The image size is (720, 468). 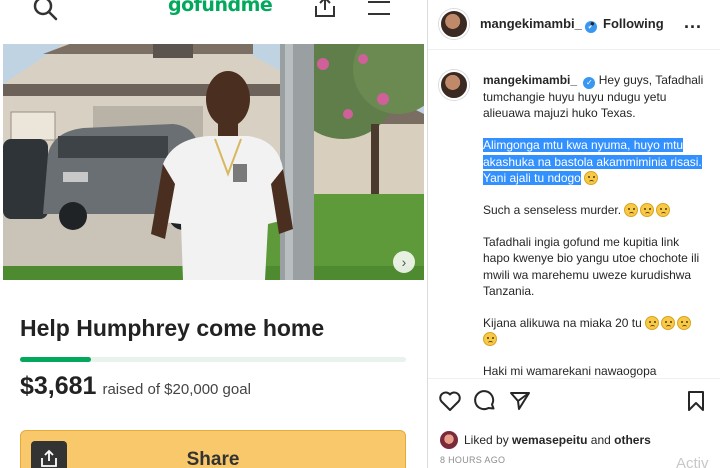 What do you see at coordinates (404, 262) in the screenshot?
I see `chevron-right-icon: ›` at bounding box center [404, 262].